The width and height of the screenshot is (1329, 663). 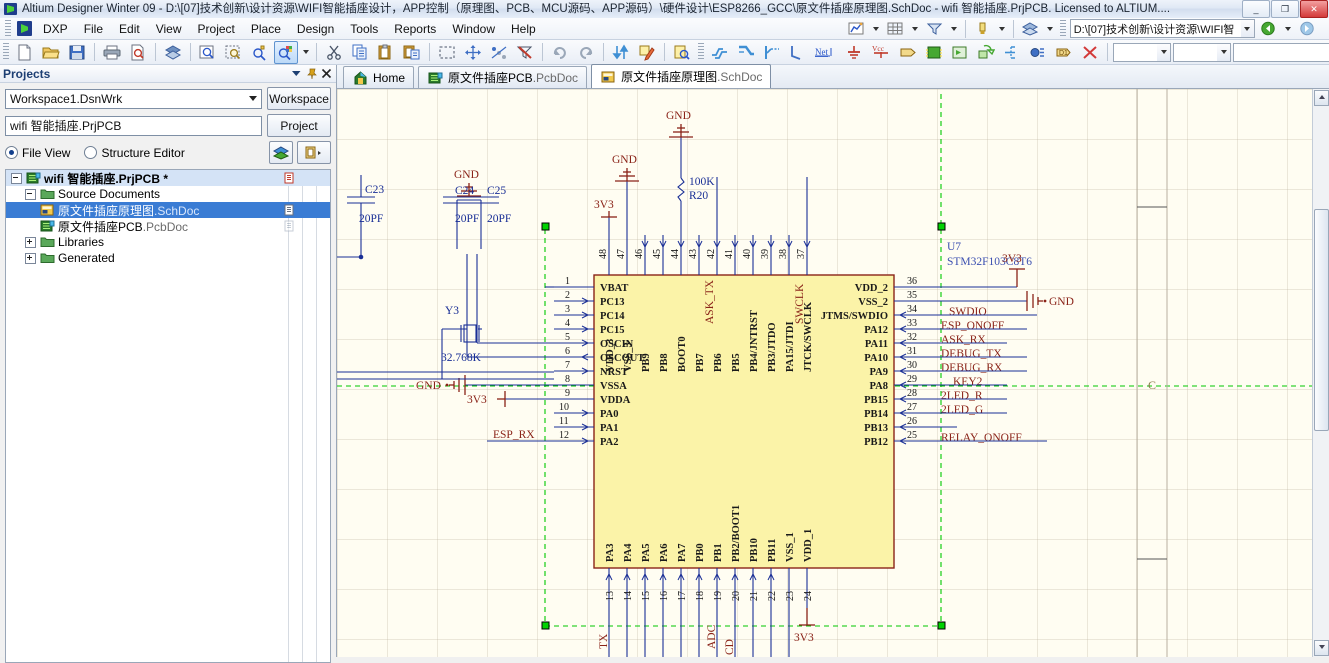 I want to click on zoom-filter-icon, so click(x=286, y=52).